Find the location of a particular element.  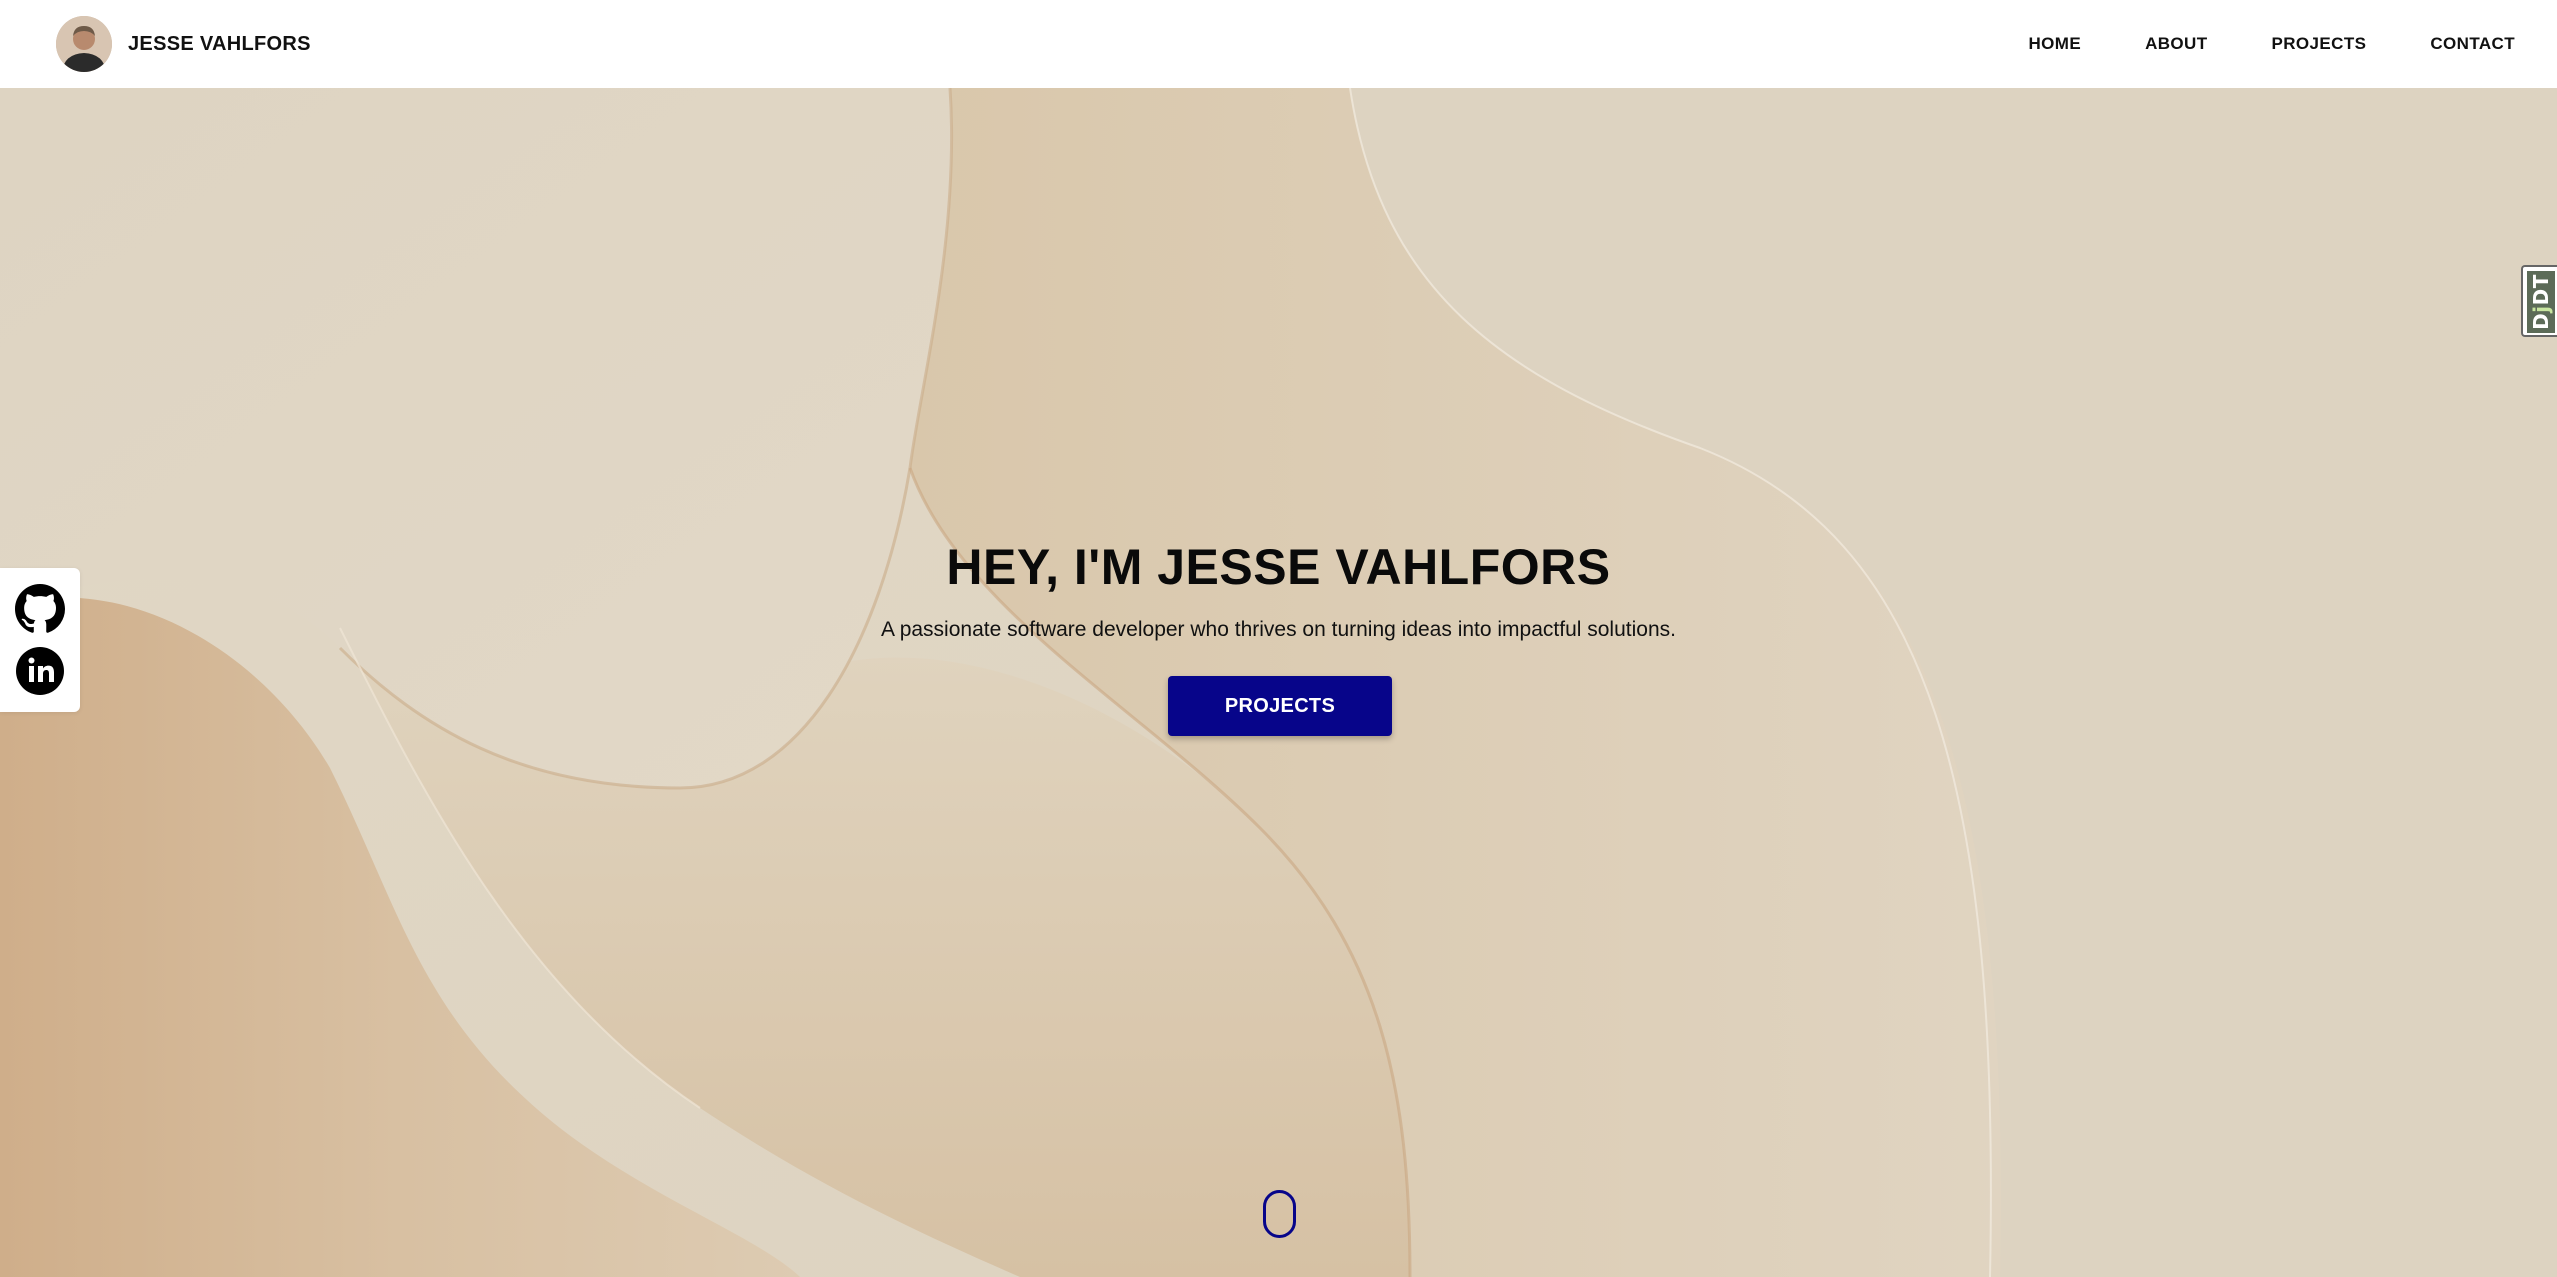

nav-home: HOME is located at coordinates (2054, 44).